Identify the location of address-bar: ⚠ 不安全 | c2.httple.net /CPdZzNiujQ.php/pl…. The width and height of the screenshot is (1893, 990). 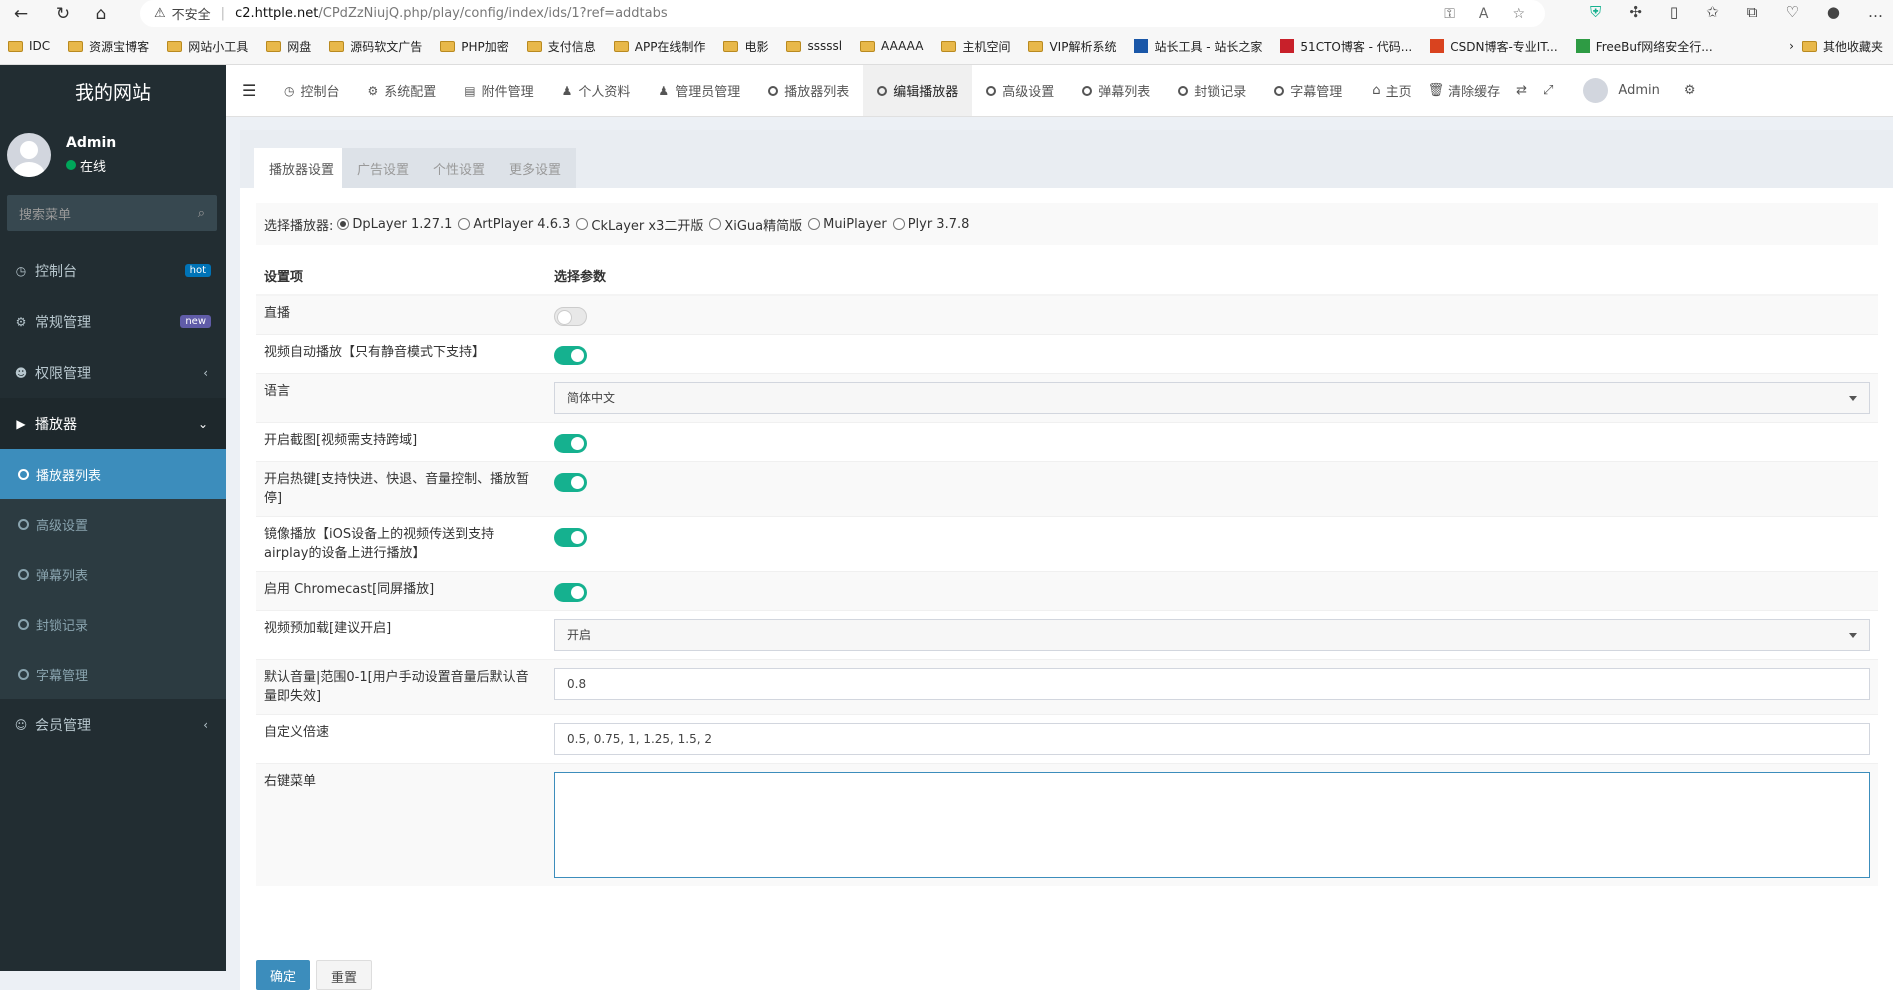
(842, 13).